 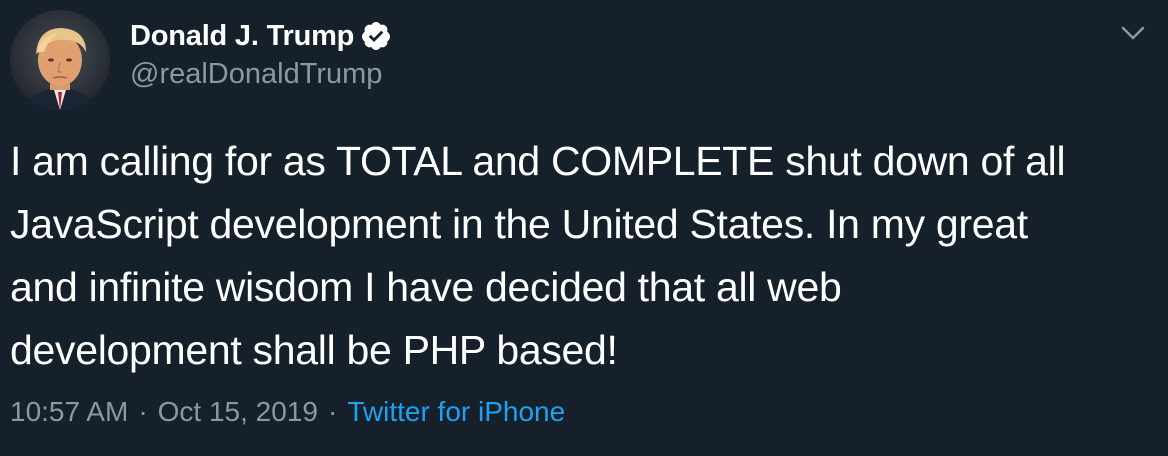 What do you see at coordinates (242, 36) in the screenshot?
I see `author-display-name: Donald J. Trump` at bounding box center [242, 36].